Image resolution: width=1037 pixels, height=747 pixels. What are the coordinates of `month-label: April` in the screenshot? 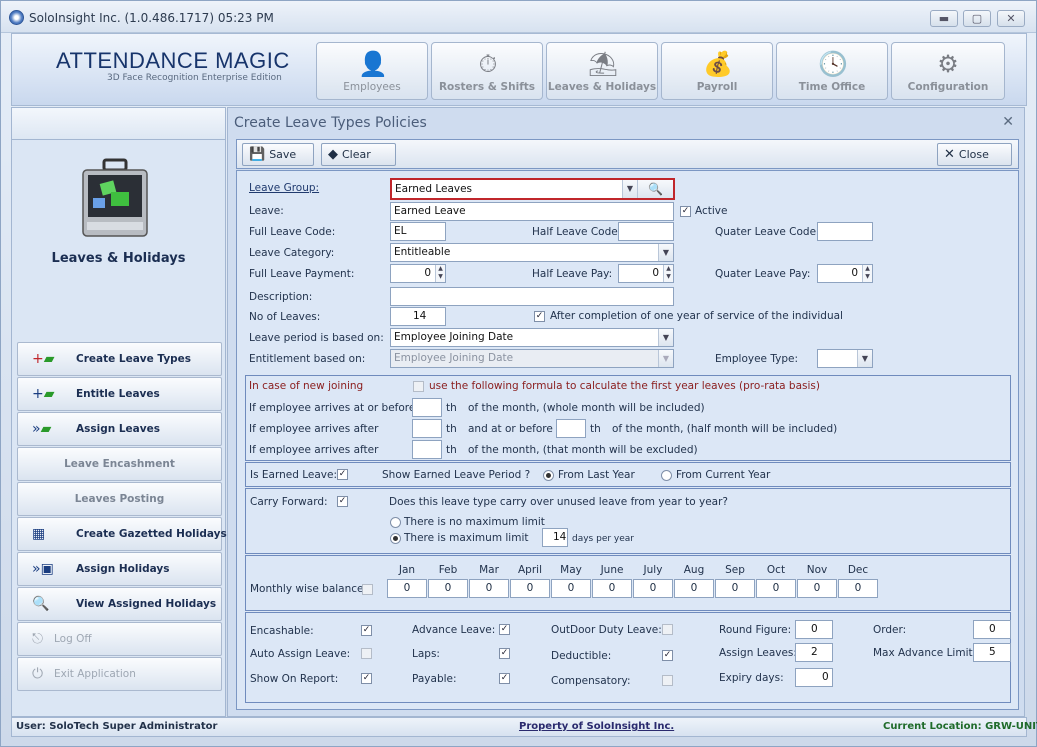 It's located at (530, 570).